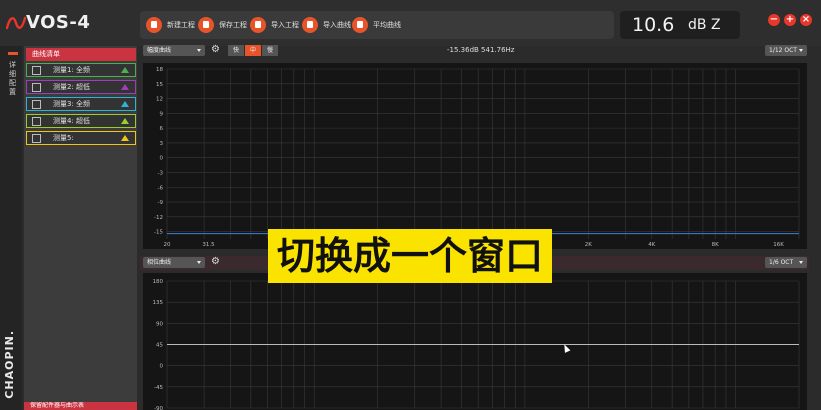 The height and width of the screenshot is (410, 821). What do you see at coordinates (206, 25) in the screenshot?
I see `save-project-icon` at bounding box center [206, 25].